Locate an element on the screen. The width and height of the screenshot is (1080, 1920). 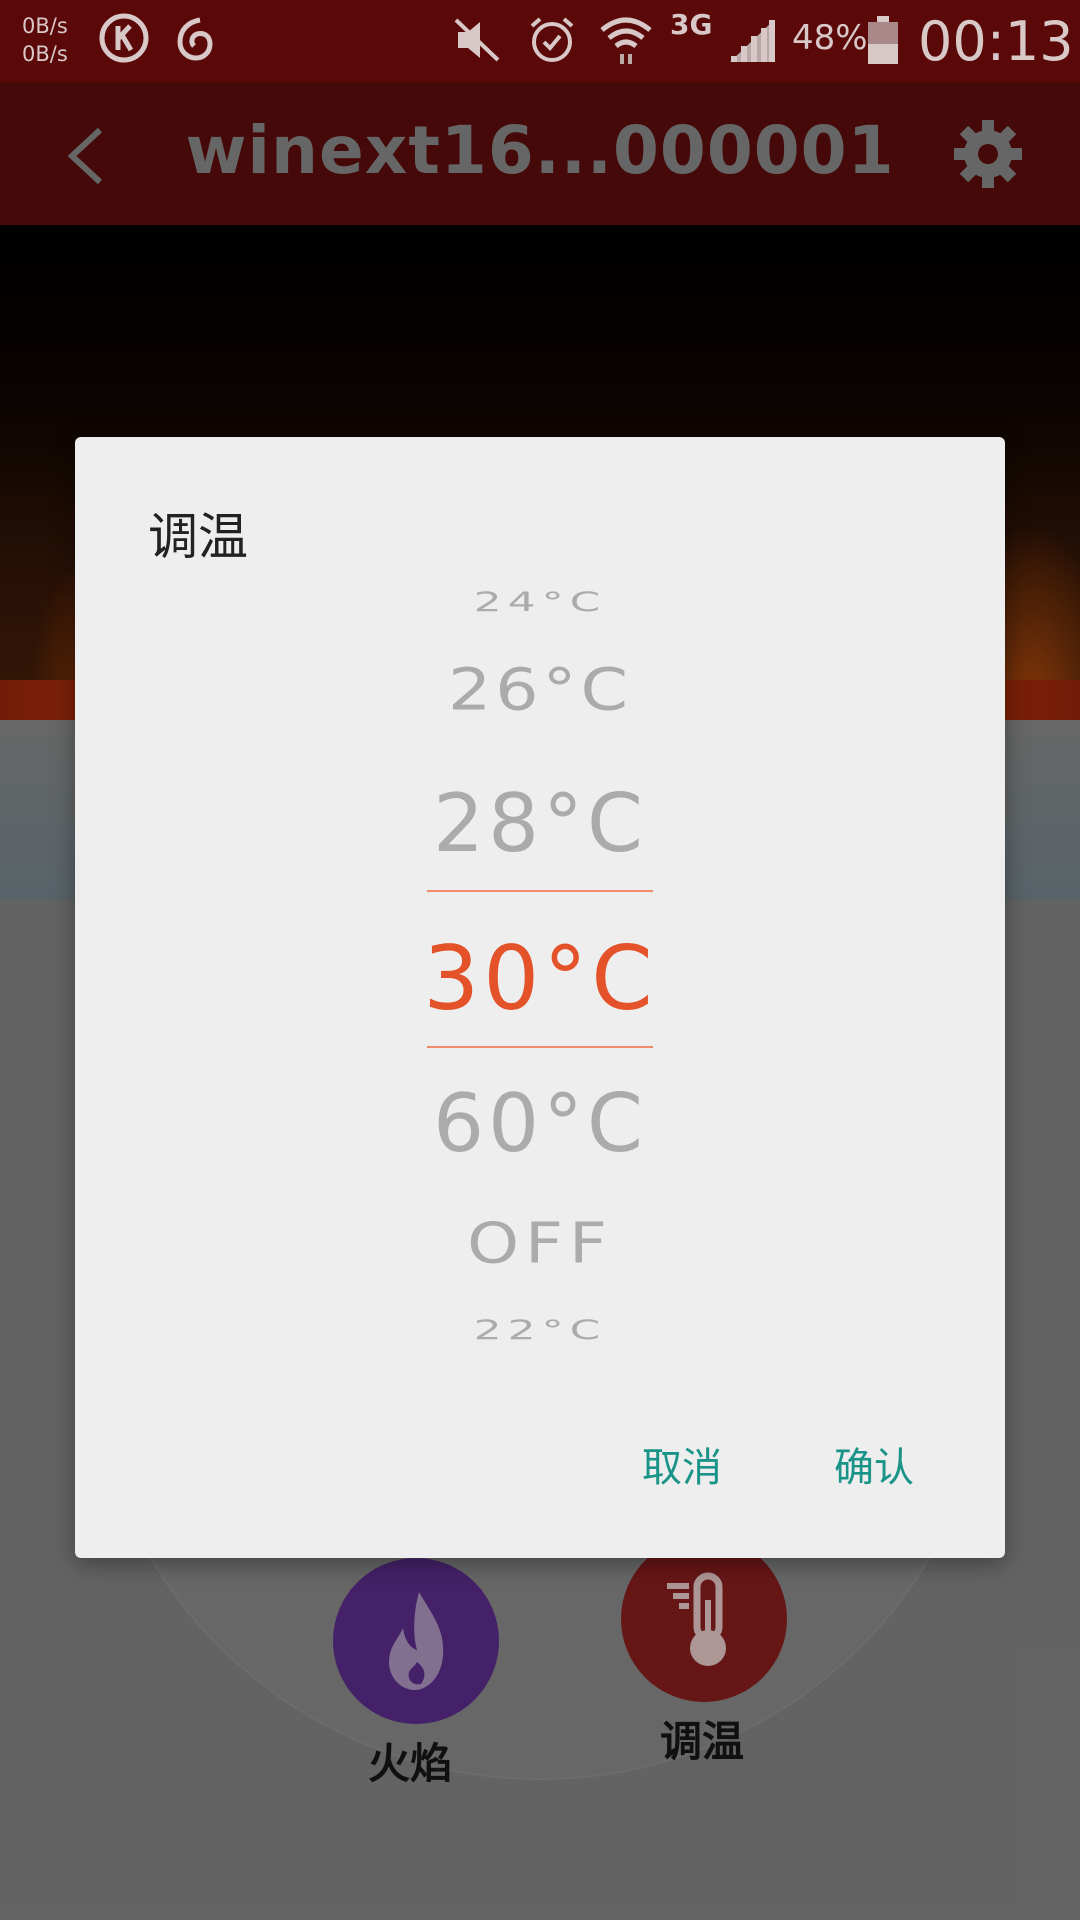
clock: 00:13 is located at coordinates (996, 41).